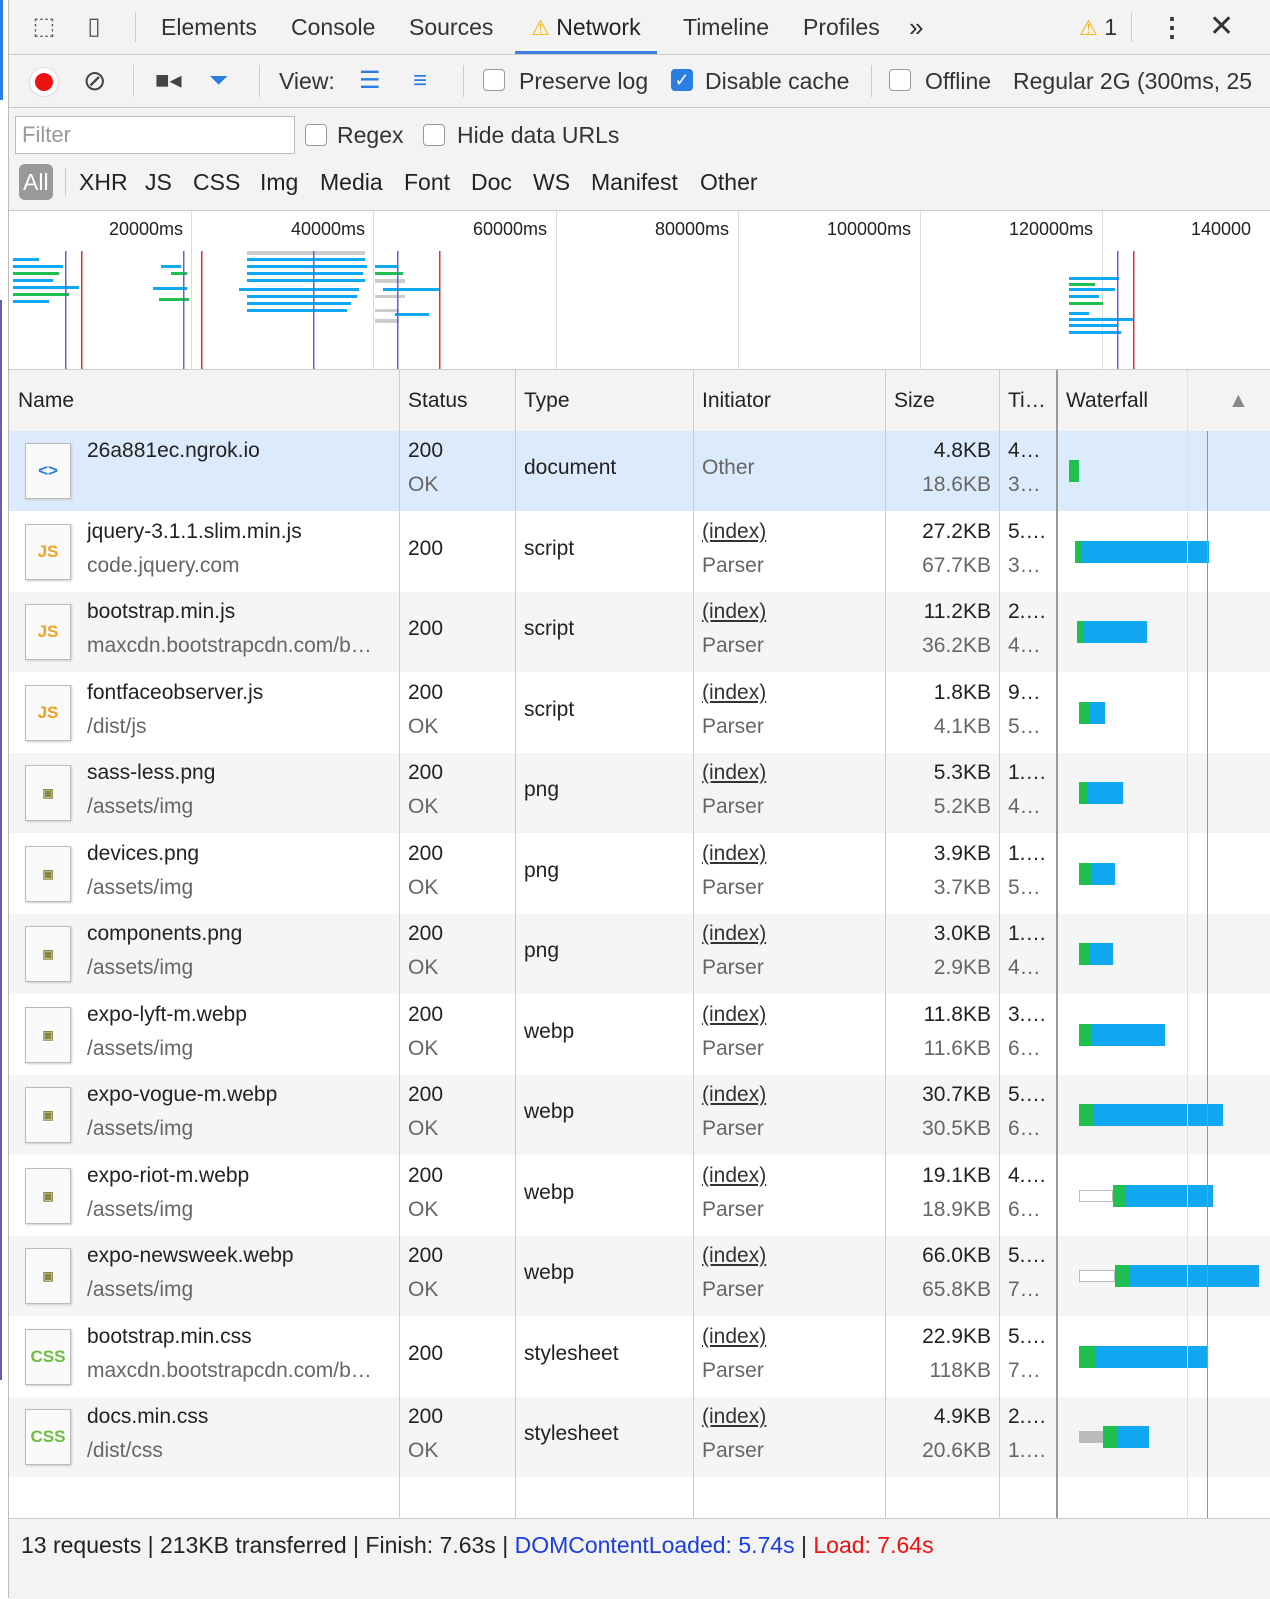  What do you see at coordinates (551, 182) in the screenshot?
I see `filter-type-ws: WS` at bounding box center [551, 182].